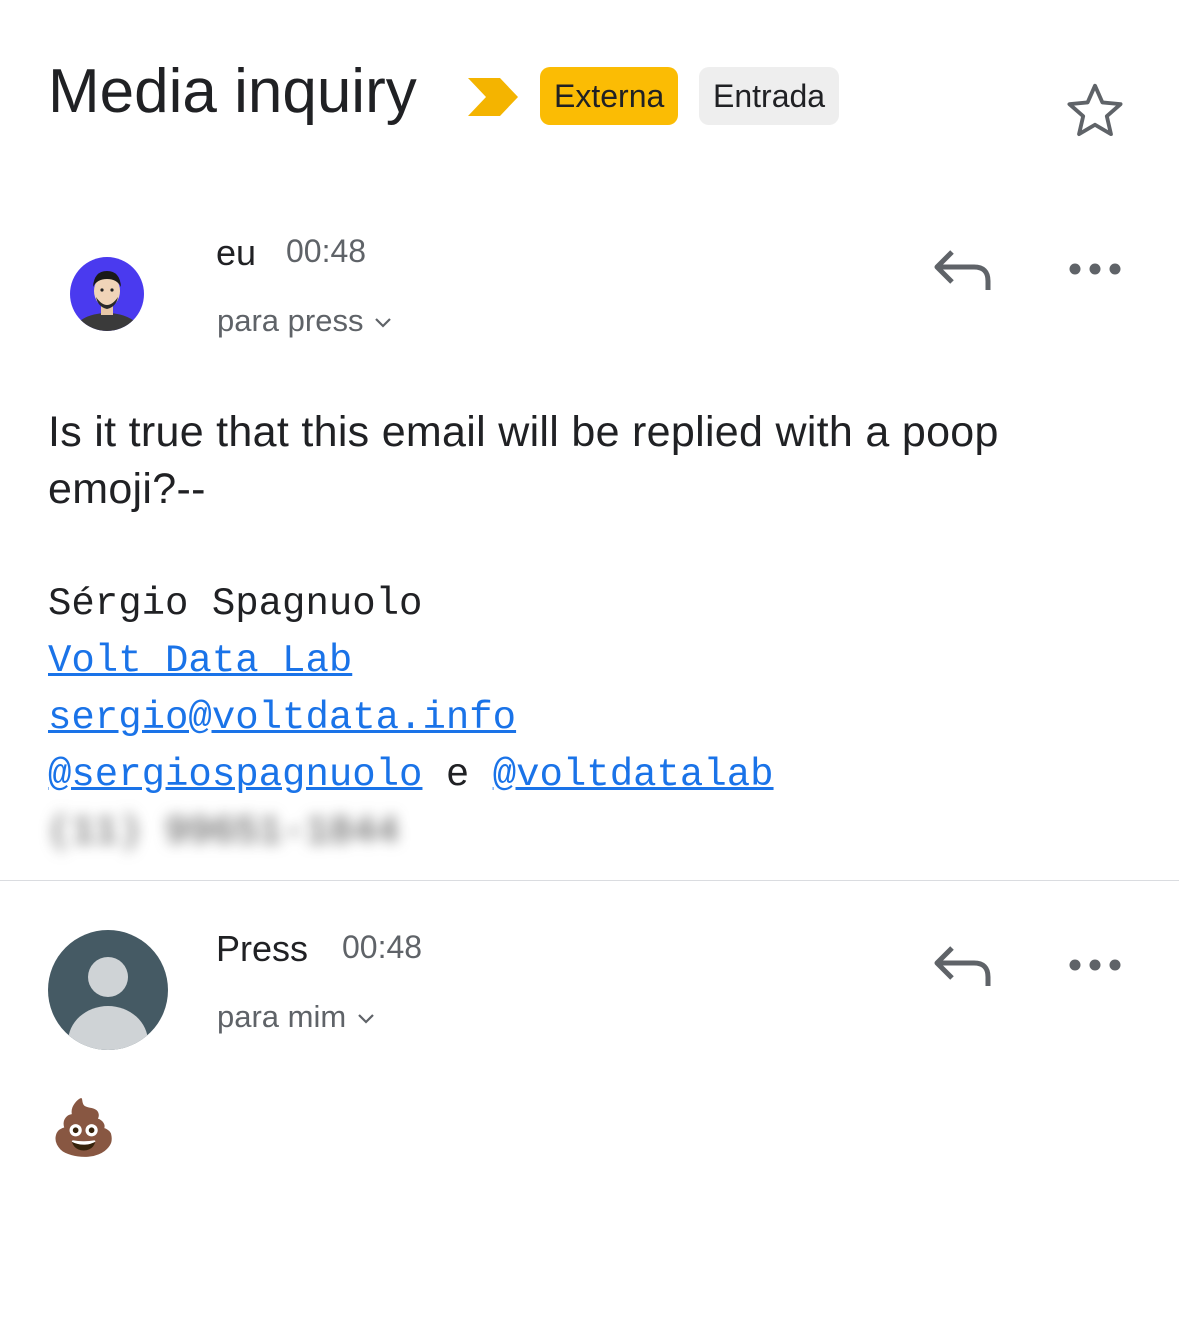 The width and height of the screenshot is (1179, 1325). What do you see at coordinates (282, 1016) in the screenshot?
I see `recipient-label: para mim` at bounding box center [282, 1016].